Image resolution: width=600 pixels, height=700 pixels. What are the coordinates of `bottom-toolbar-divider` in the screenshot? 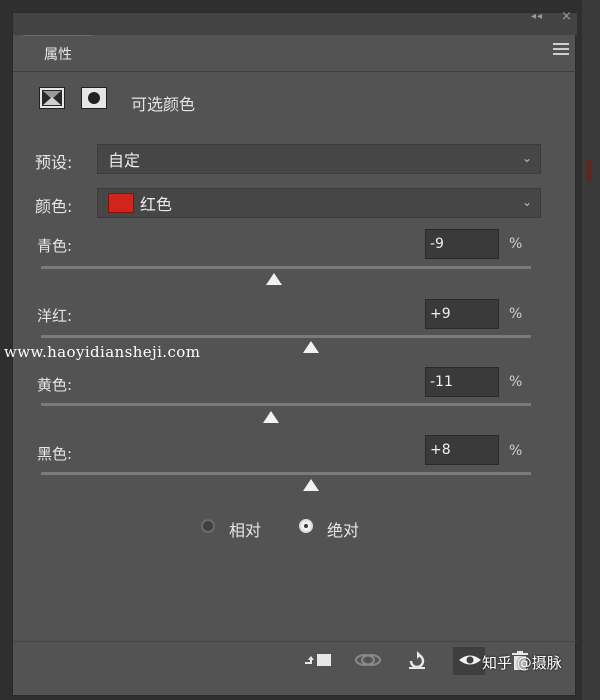 It's located at (295, 641).